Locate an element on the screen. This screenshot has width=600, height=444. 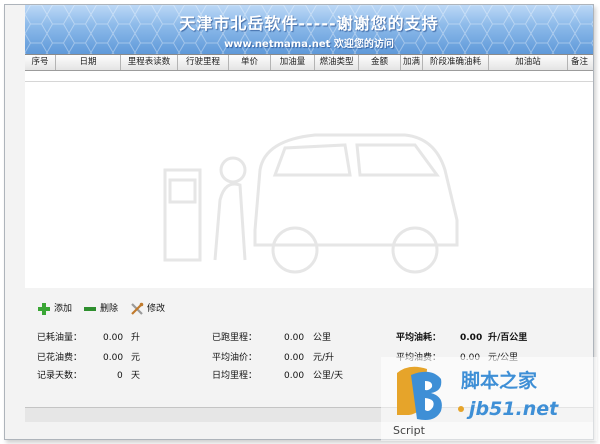
avg-fuel-price-value: 0.00 is located at coordinates (294, 358).